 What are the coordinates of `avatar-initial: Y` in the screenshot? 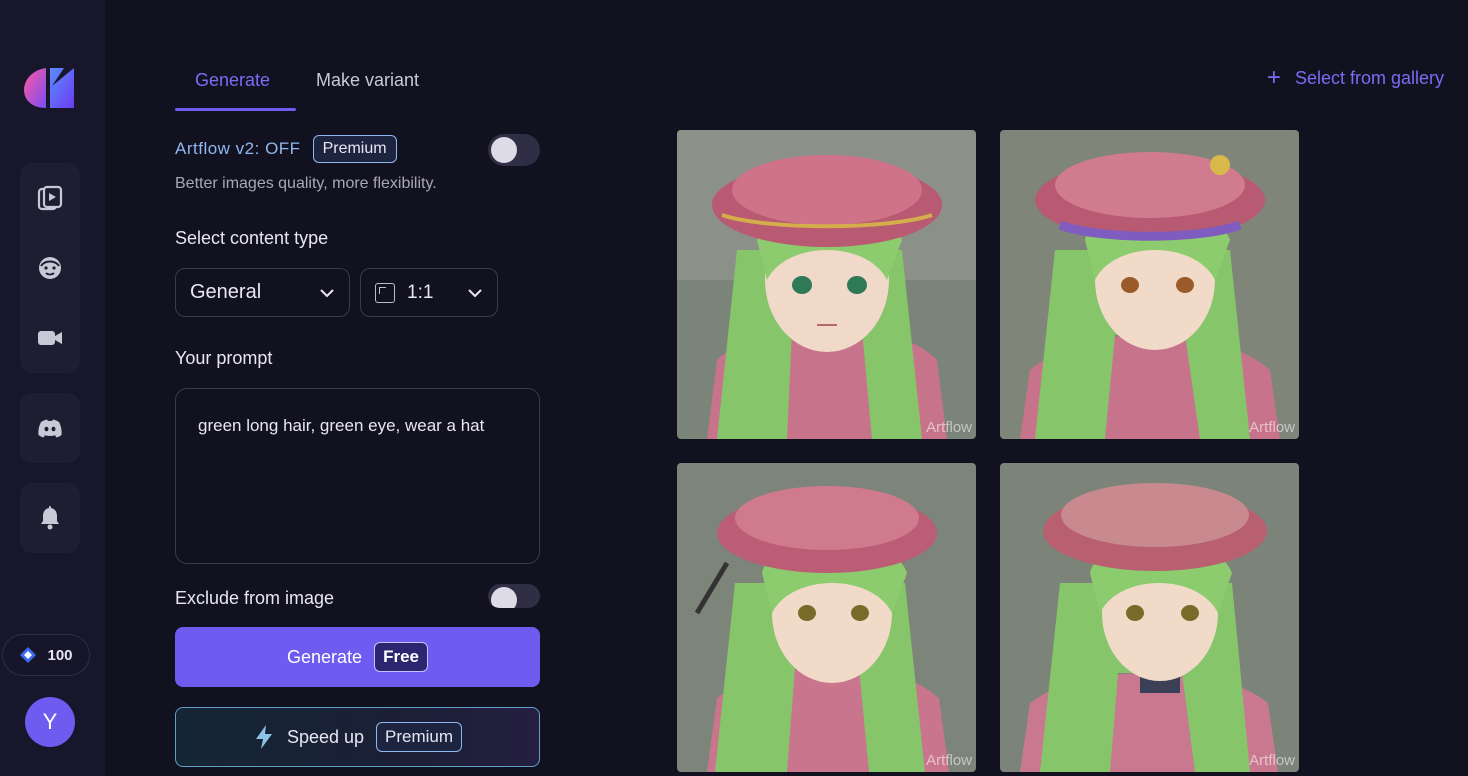 It's located at (50, 721).